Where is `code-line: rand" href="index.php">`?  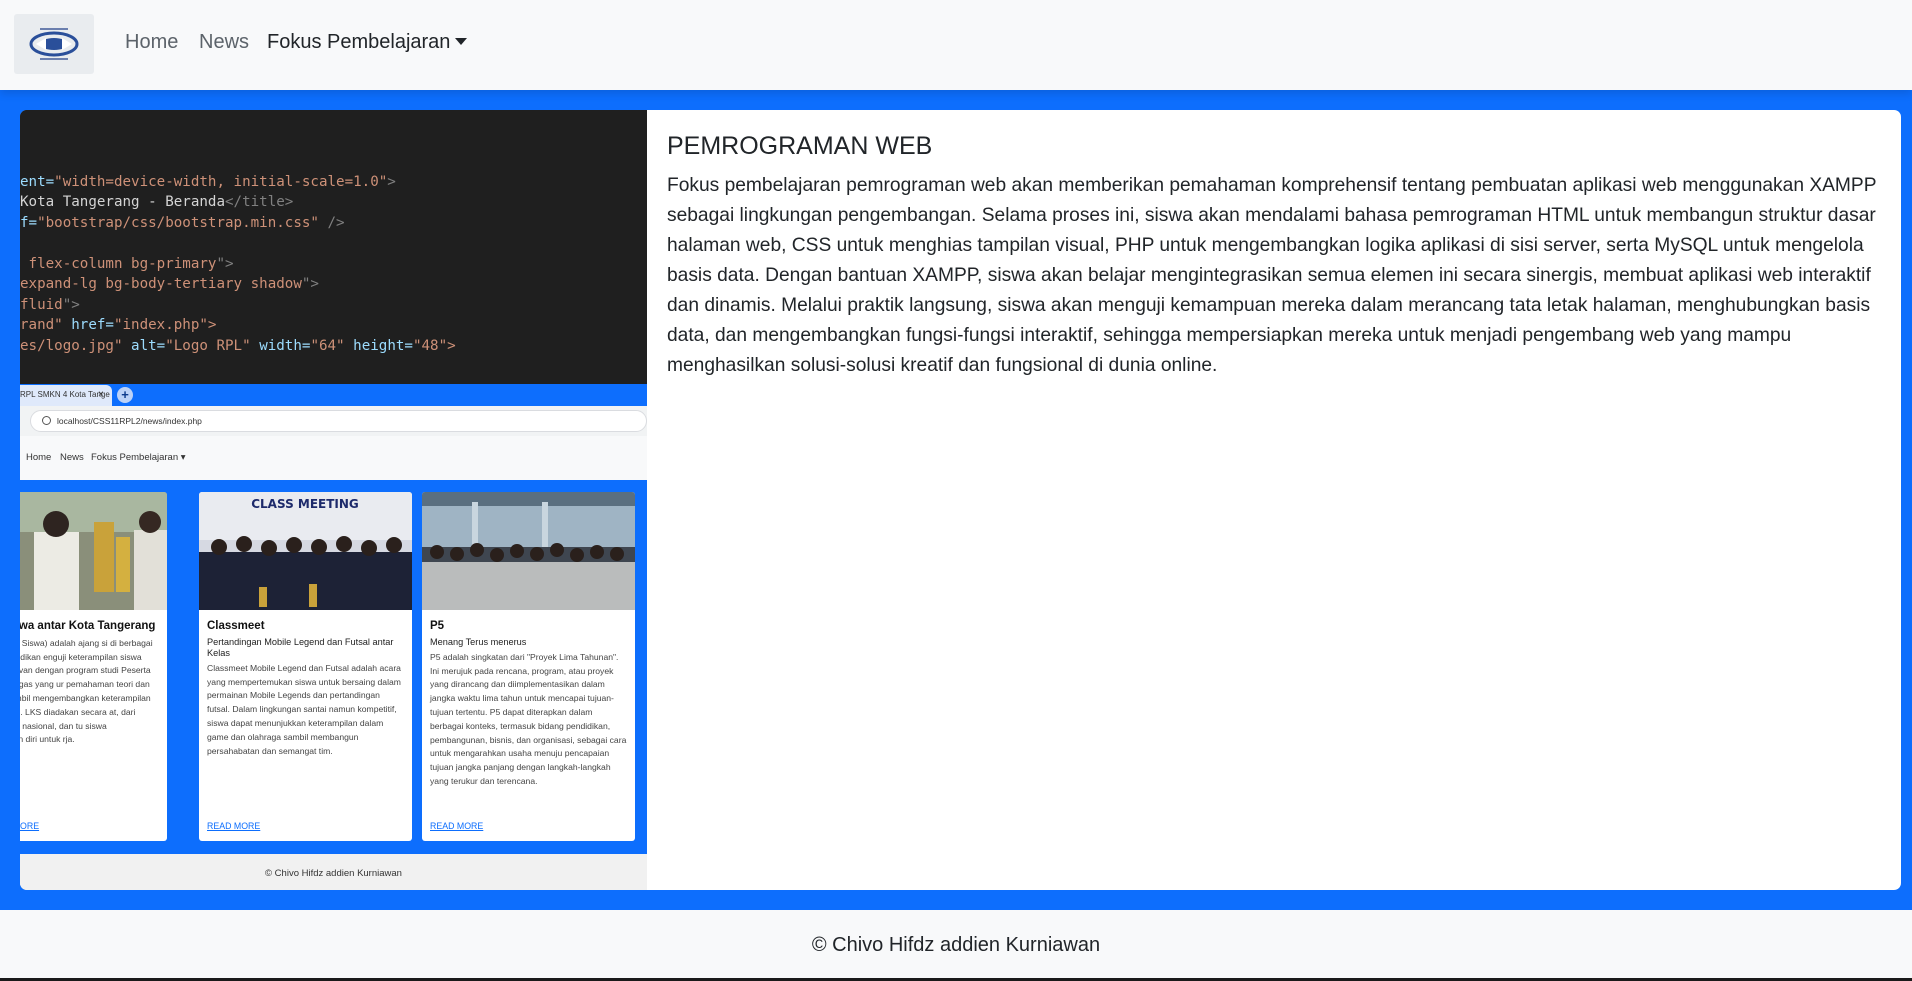
code-line: rand" href="index.php"> is located at coordinates (118, 325).